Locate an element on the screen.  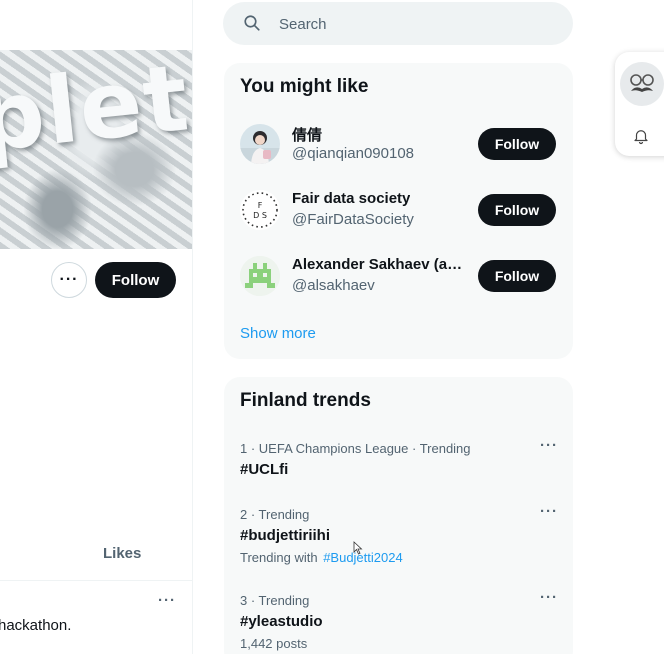
trend-sub-prefix: Trending with is located at coordinates (279, 557).